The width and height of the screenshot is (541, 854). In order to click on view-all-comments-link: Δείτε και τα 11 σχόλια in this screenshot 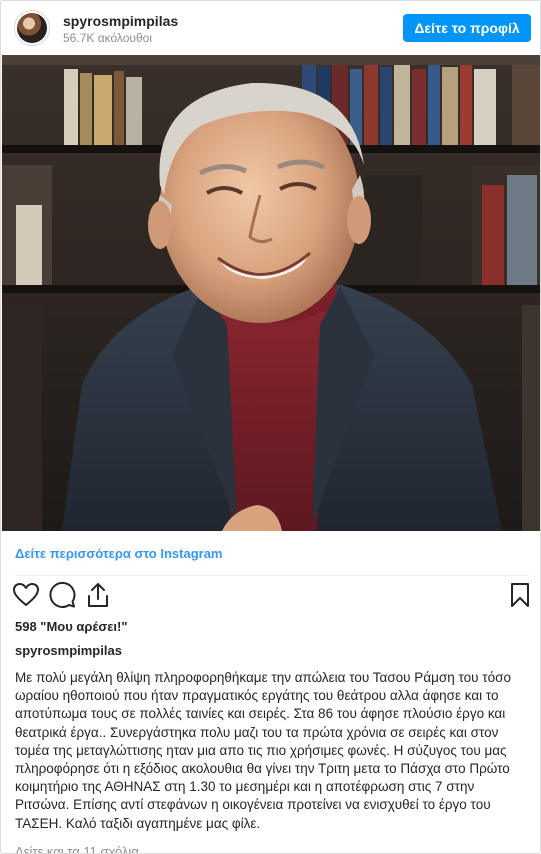, I will do `click(77, 848)`.